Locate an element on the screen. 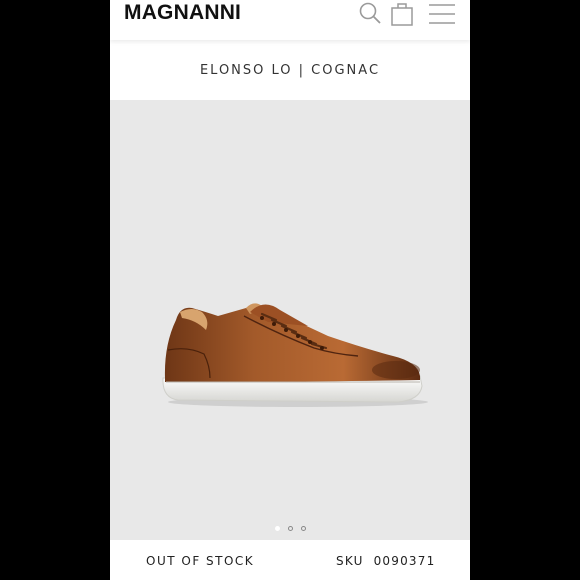 This screenshot has height=580, width=580. brand-logo: MAGNANNI is located at coordinates (182, 13).